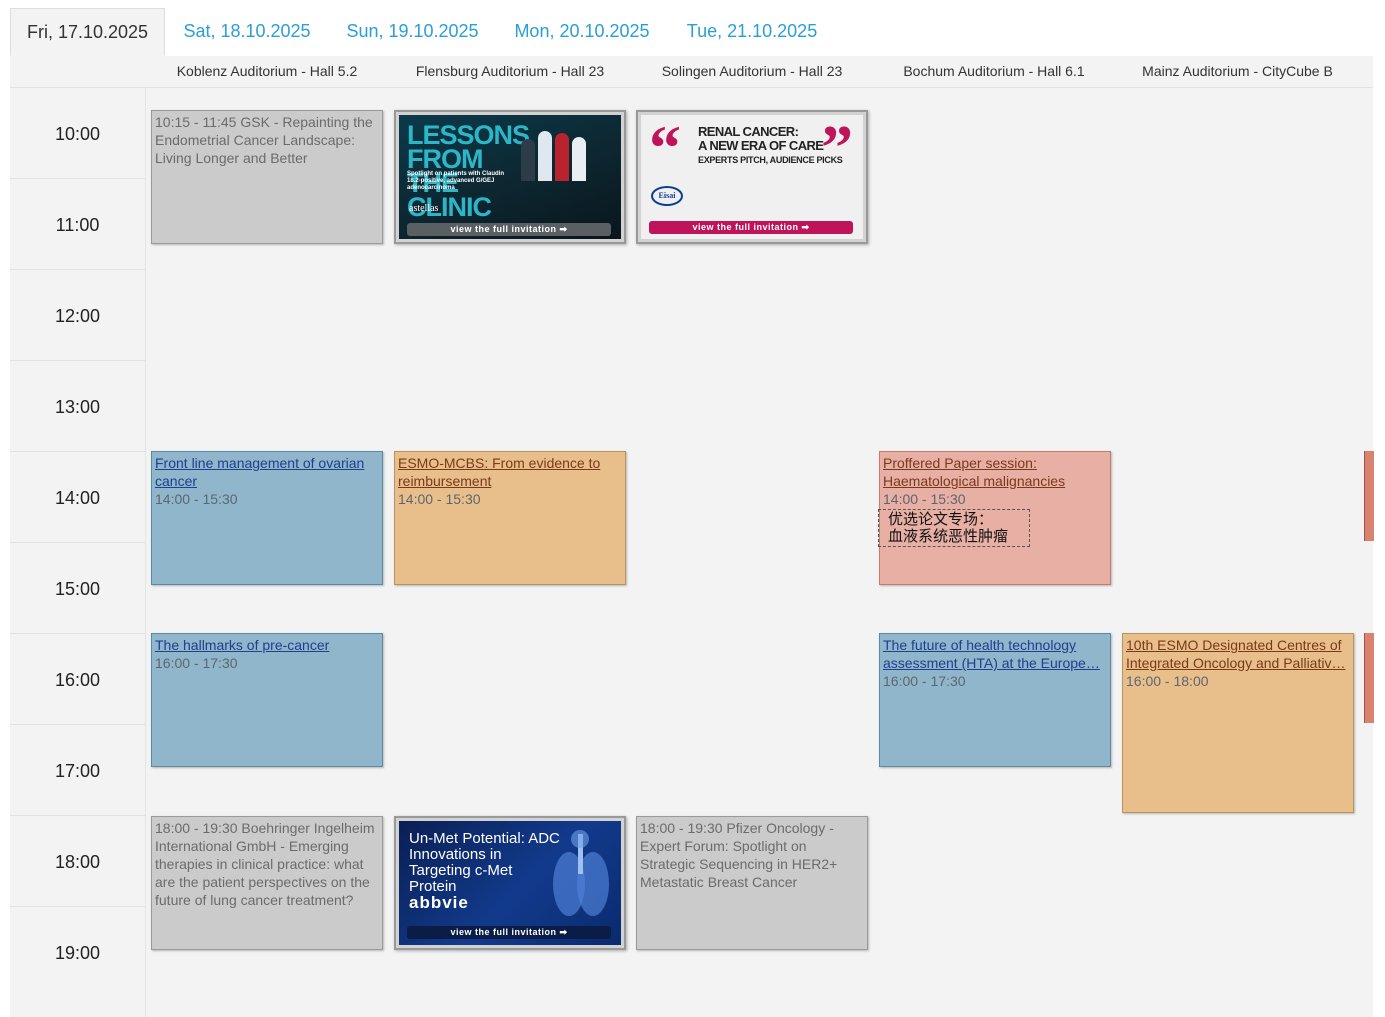 This screenshot has height=1017, width=1385. What do you see at coordinates (691, 87) in the screenshot?
I see `header-divider` at bounding box center [691, 87].